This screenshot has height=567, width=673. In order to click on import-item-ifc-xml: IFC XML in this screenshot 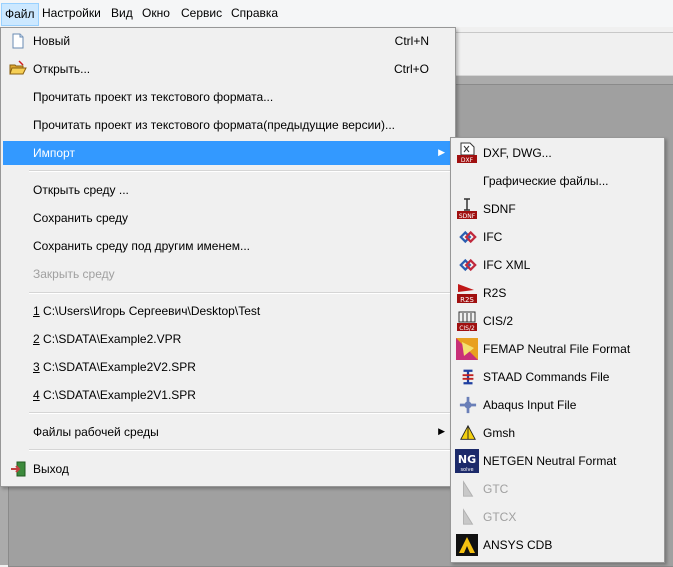, I will do `click(557, 265)`.